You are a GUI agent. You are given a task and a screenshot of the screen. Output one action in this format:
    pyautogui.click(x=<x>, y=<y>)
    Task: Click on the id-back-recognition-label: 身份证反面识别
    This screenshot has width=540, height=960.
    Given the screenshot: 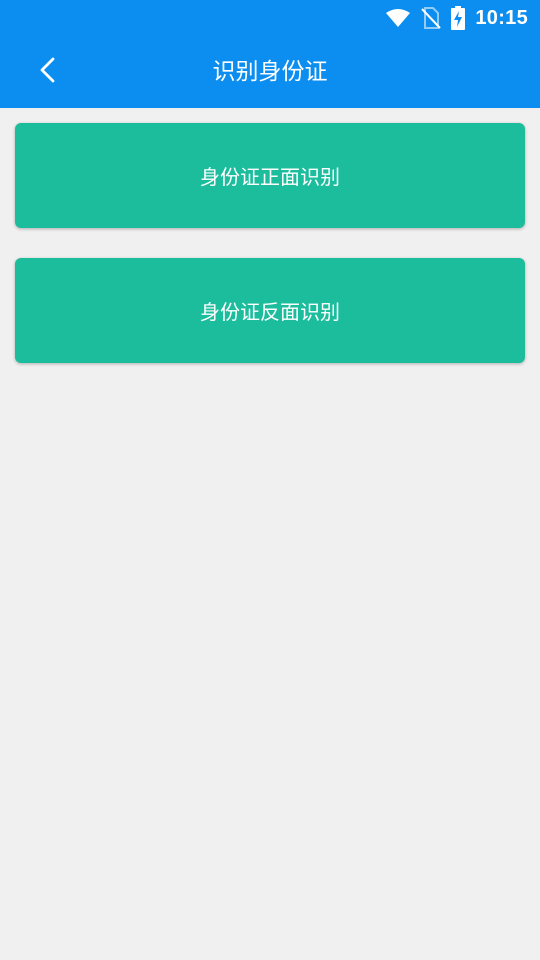 What is the action you would take?
    pyautogui.click(x=270, y=312)
    